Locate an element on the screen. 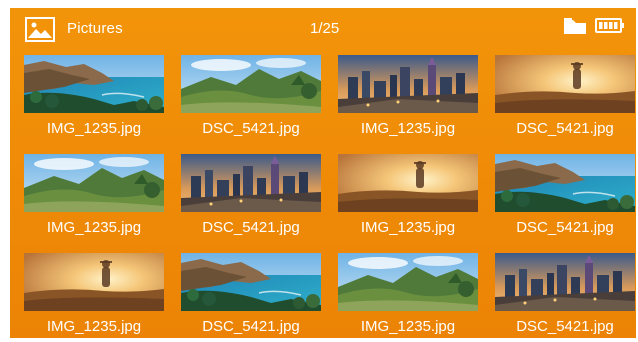 Image resolution: width=638 pixels, height=342 pixels. header-bar: Pictures 1/25 is located at coordinates (323, 29).